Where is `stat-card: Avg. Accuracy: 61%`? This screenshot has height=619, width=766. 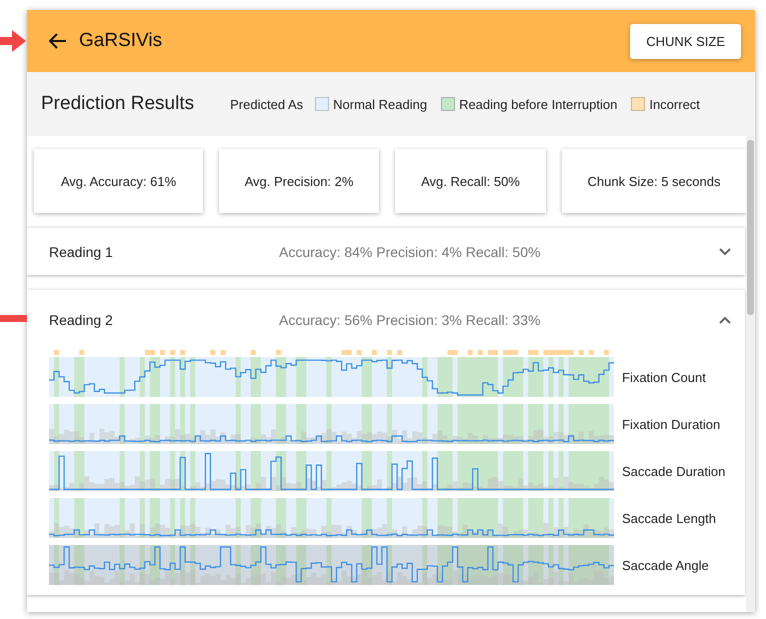
stat-card: Avg. Accuracy: 61% is located at coordinates (118, 181).